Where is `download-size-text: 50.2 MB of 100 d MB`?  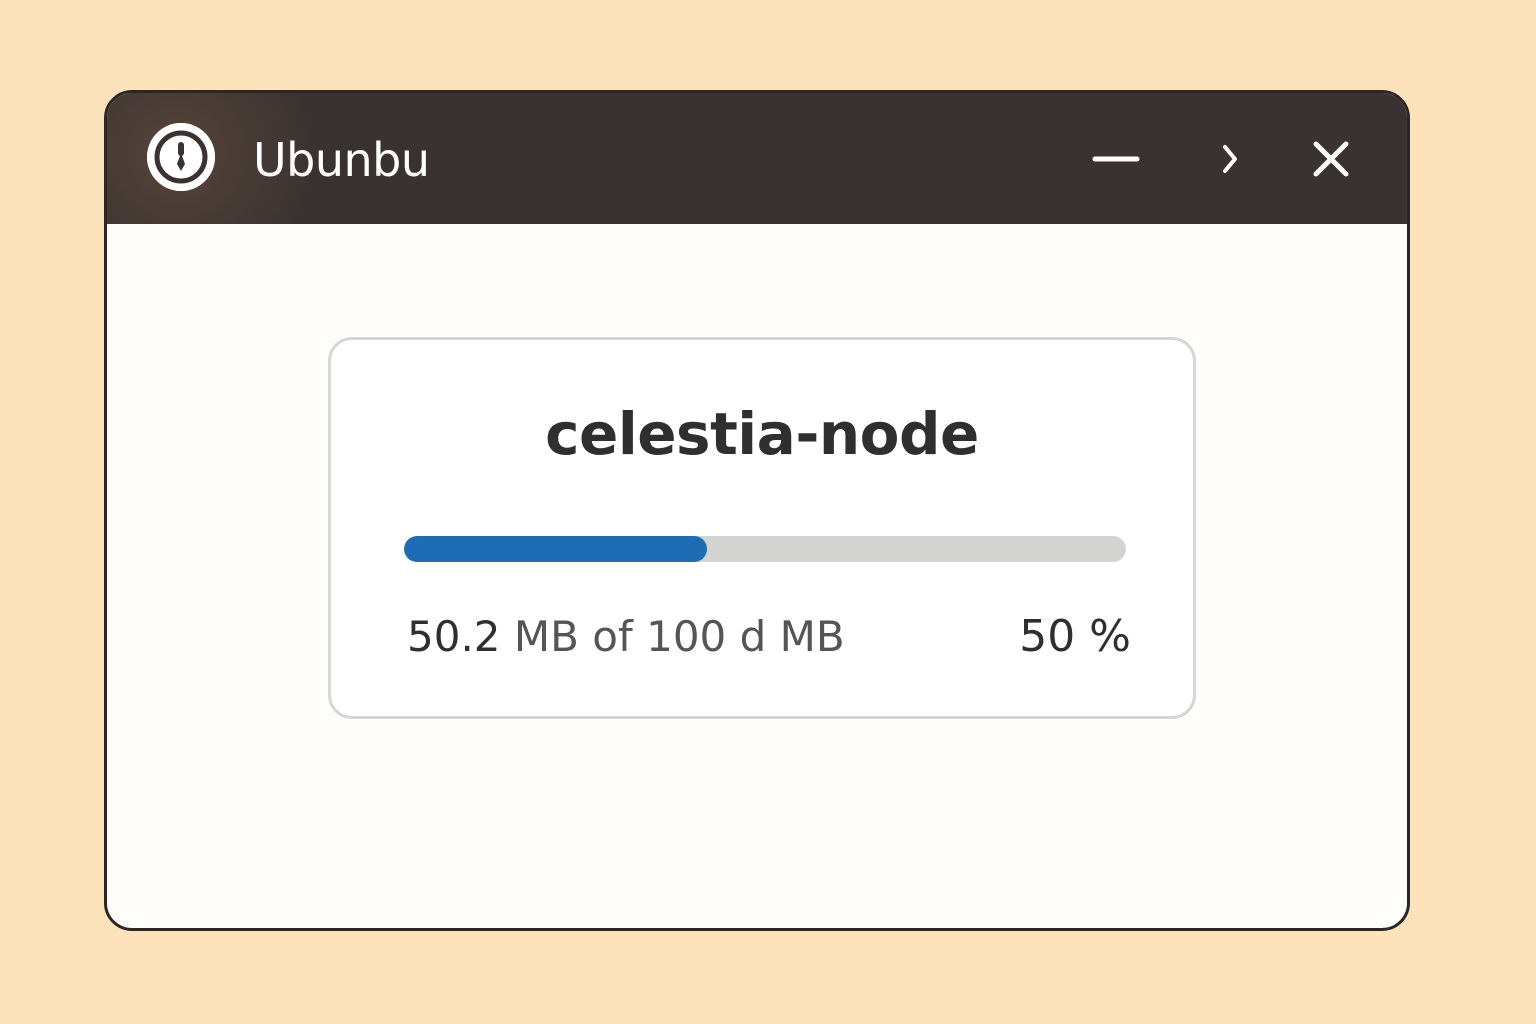
download-size-text: 50.2 MB of 100 d MB is located at coordinates (626, 637).